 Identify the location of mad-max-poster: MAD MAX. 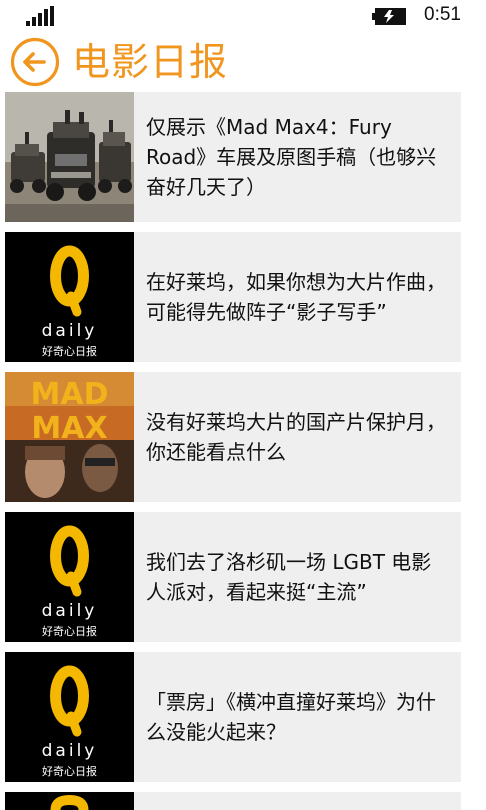
(69, 437).